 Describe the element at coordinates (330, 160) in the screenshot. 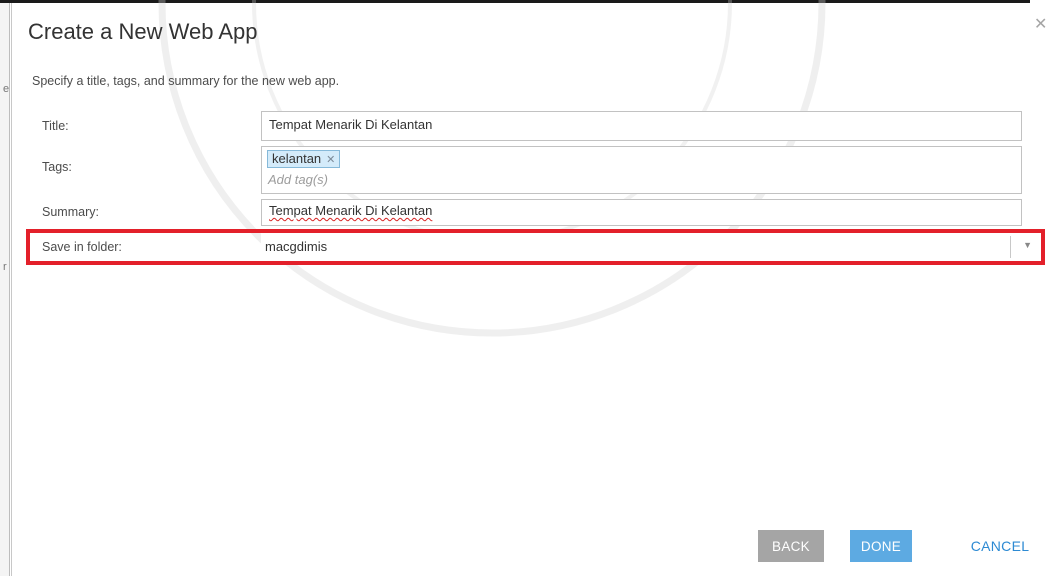

I see `tag-remove-icon: ✕` at that location.